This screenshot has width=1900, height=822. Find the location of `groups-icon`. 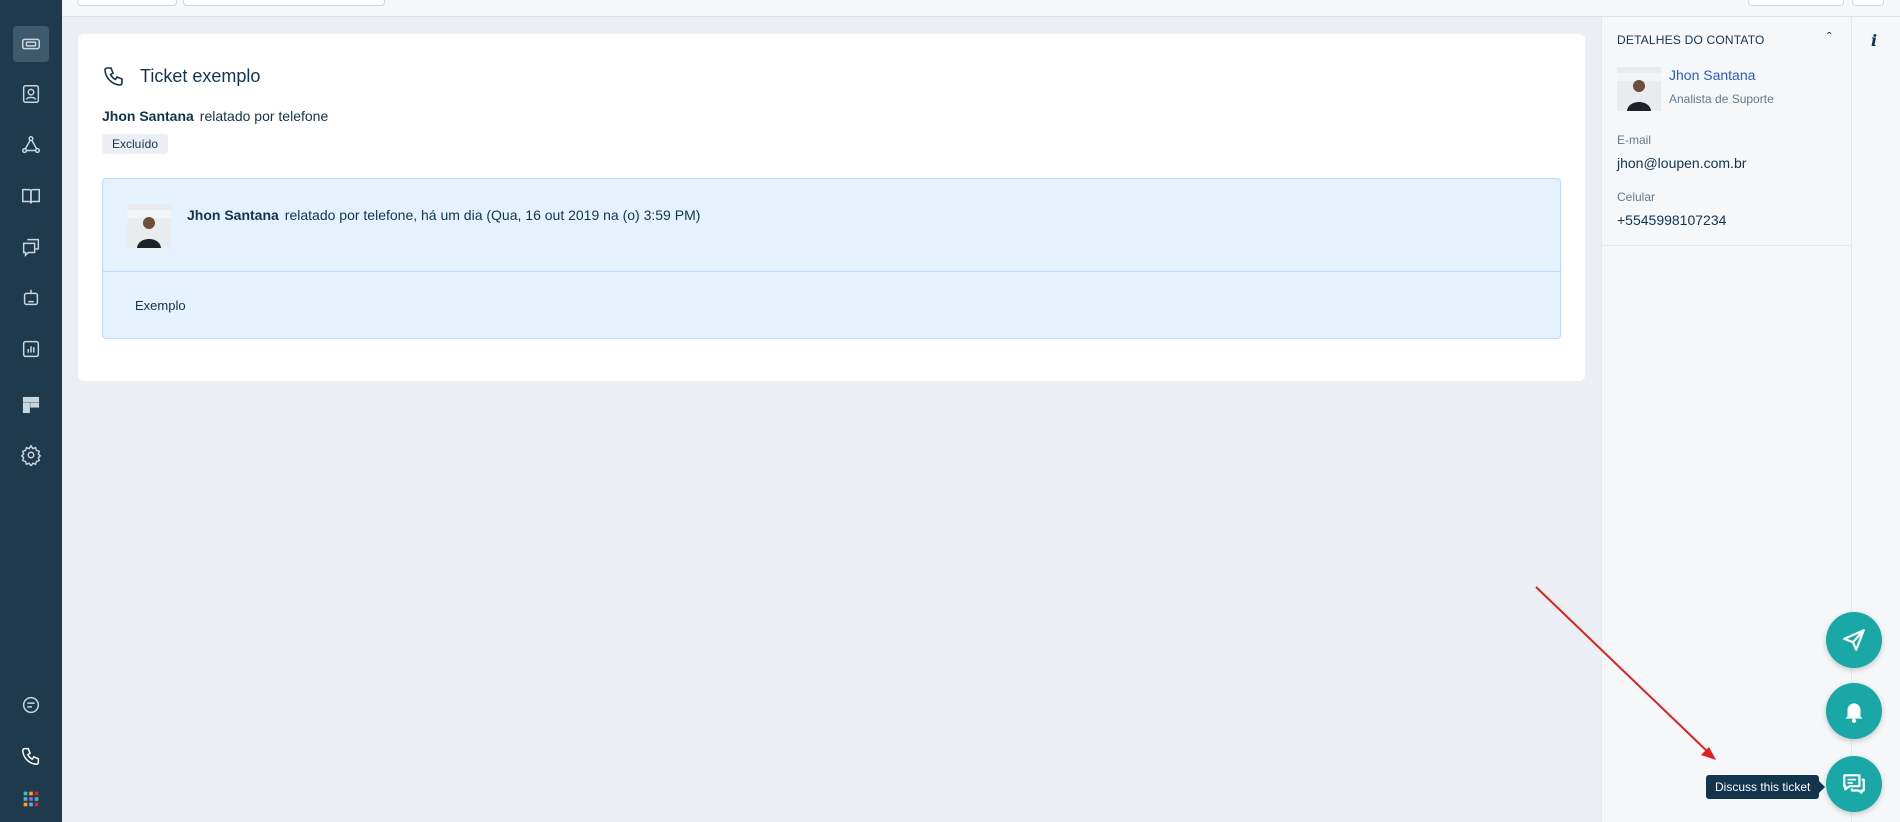

groups-icon is located at coordinates (31, 145).